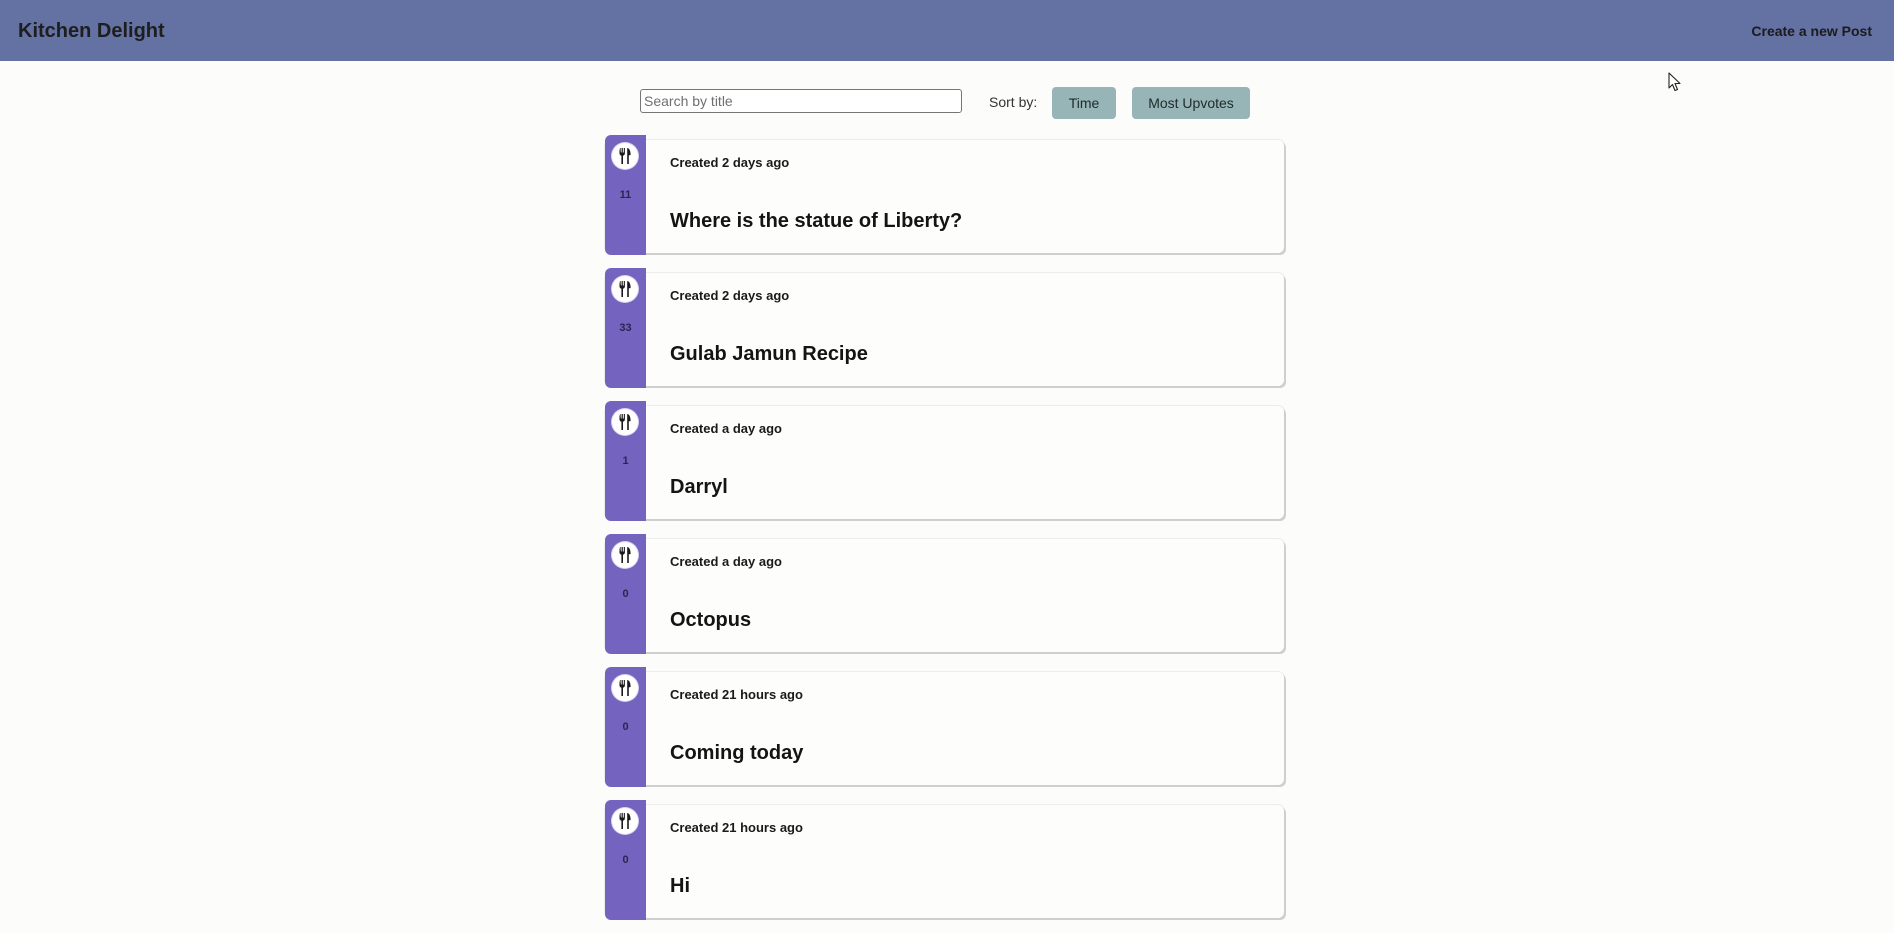 This screenshot has width=1894, height=933. Describe the element at coordinates (1013, 102) in the screenshot. I see `sort-label: Sort by:` at that location.